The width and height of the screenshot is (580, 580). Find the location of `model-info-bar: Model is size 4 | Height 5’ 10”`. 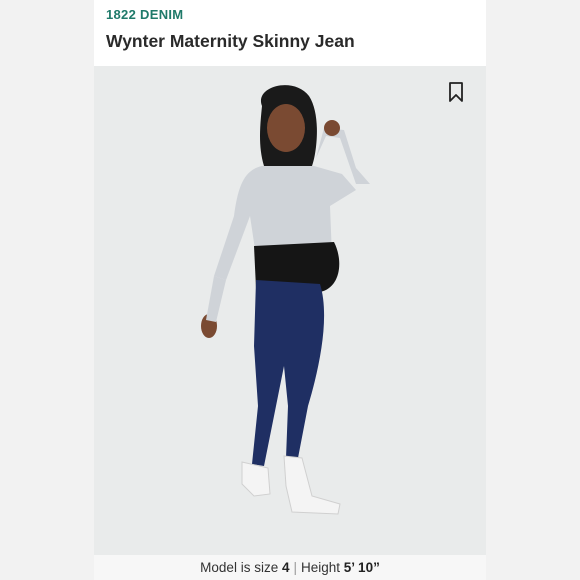

model-info-bar: Model is size 4 | Height 5’ 10” is located at coordinates (290, 567).